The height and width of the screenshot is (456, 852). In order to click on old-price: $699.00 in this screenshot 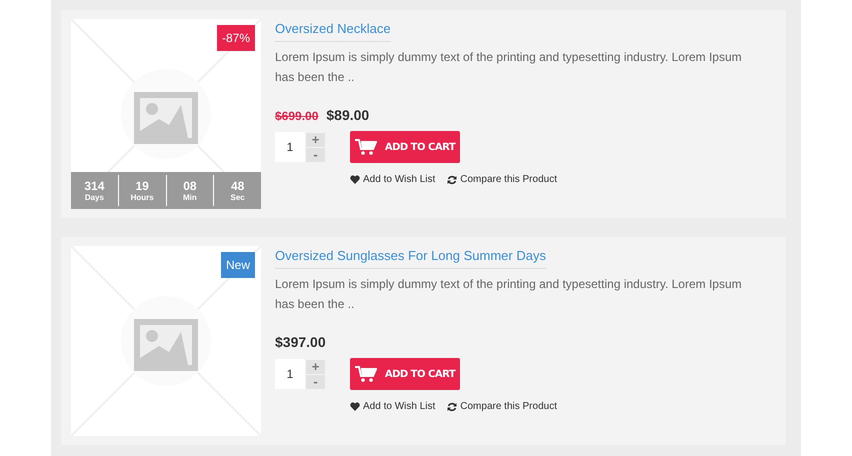, I will do `click(296, 116)`.